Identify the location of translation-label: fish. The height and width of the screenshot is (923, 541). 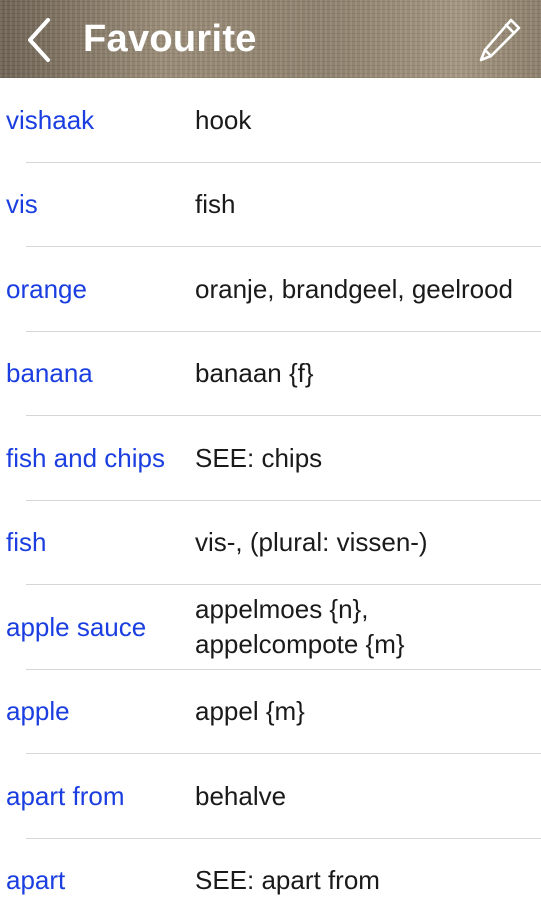
(360, 205).